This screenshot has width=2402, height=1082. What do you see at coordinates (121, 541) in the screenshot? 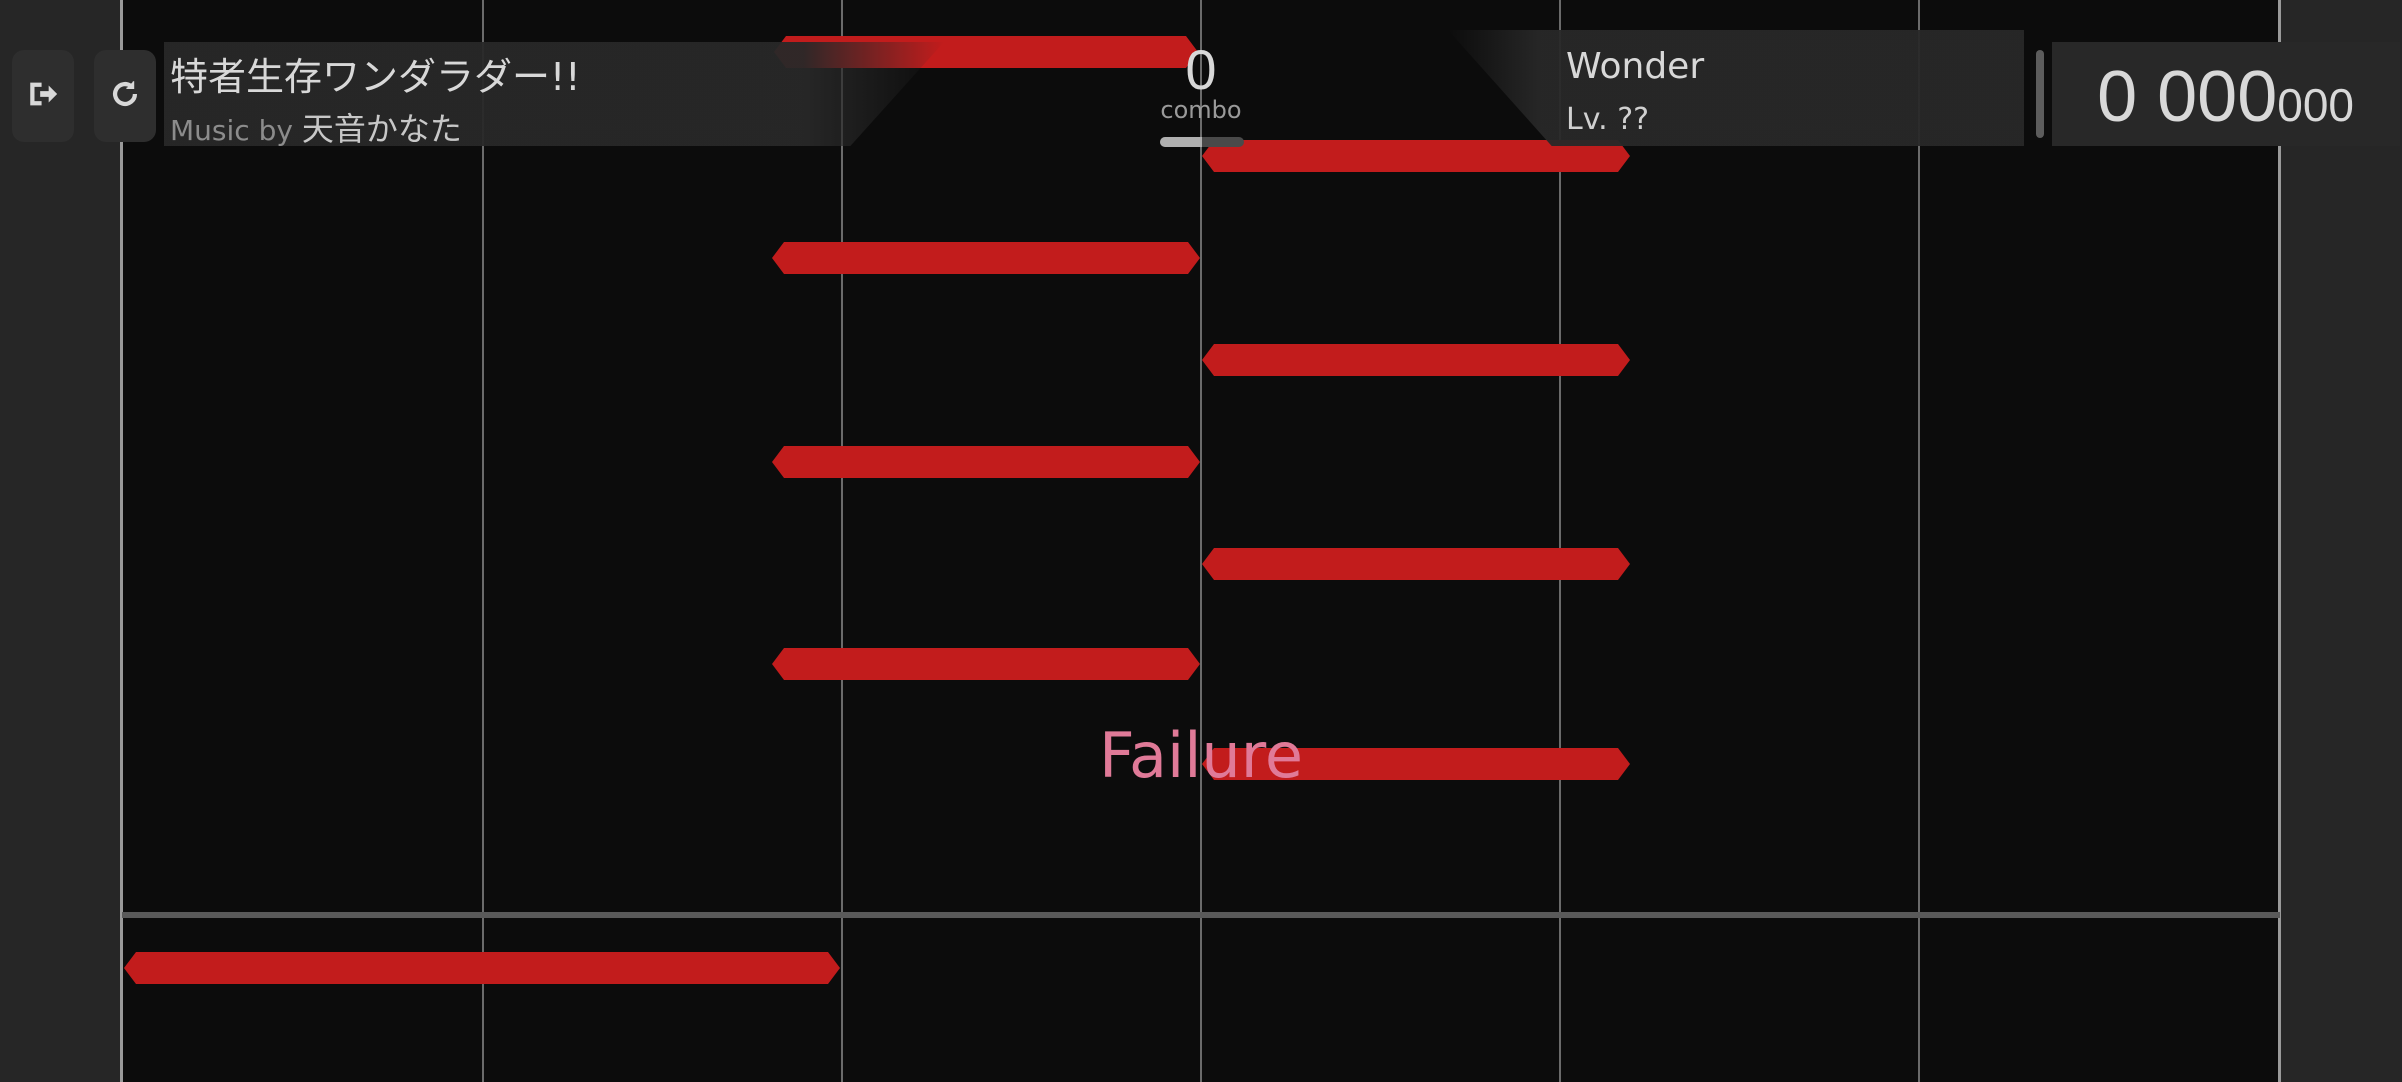
I see `lane-edge-left` at bounding box center [121, 541].